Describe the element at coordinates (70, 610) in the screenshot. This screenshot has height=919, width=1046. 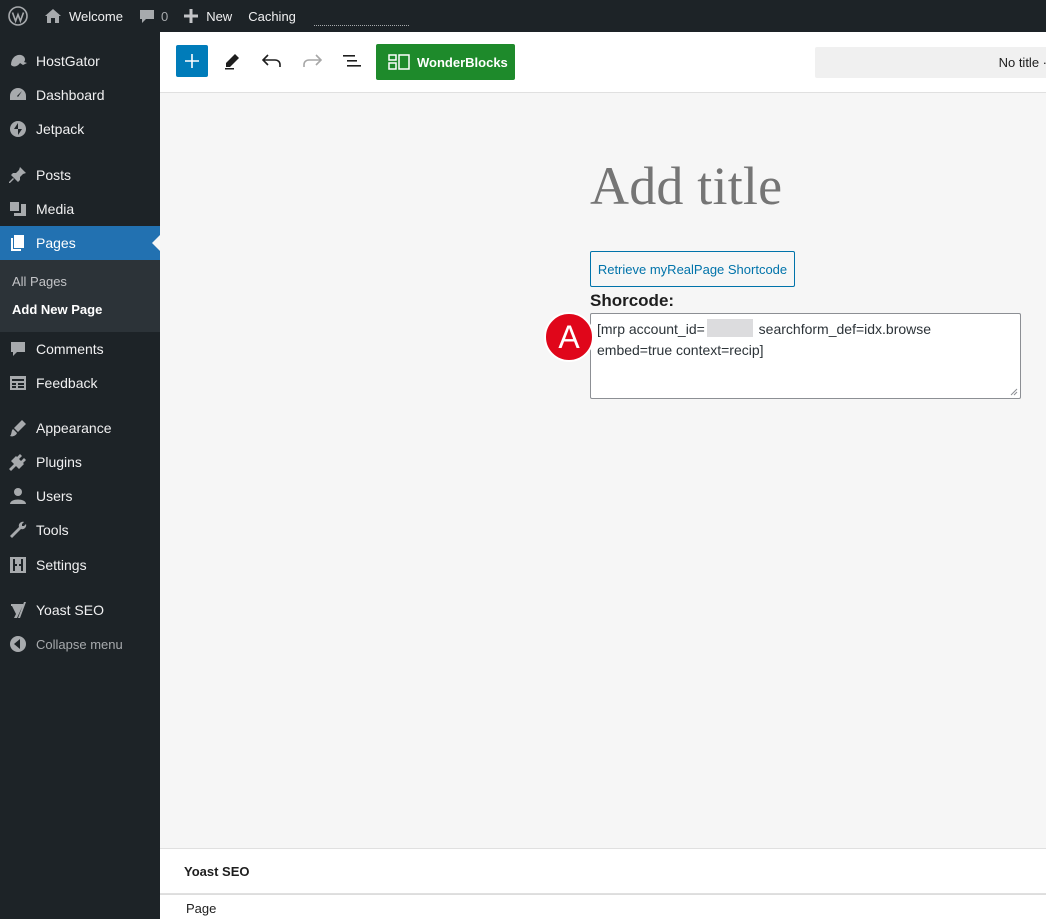
I see `sidebar-item-label: Yoast SEO` at that location.